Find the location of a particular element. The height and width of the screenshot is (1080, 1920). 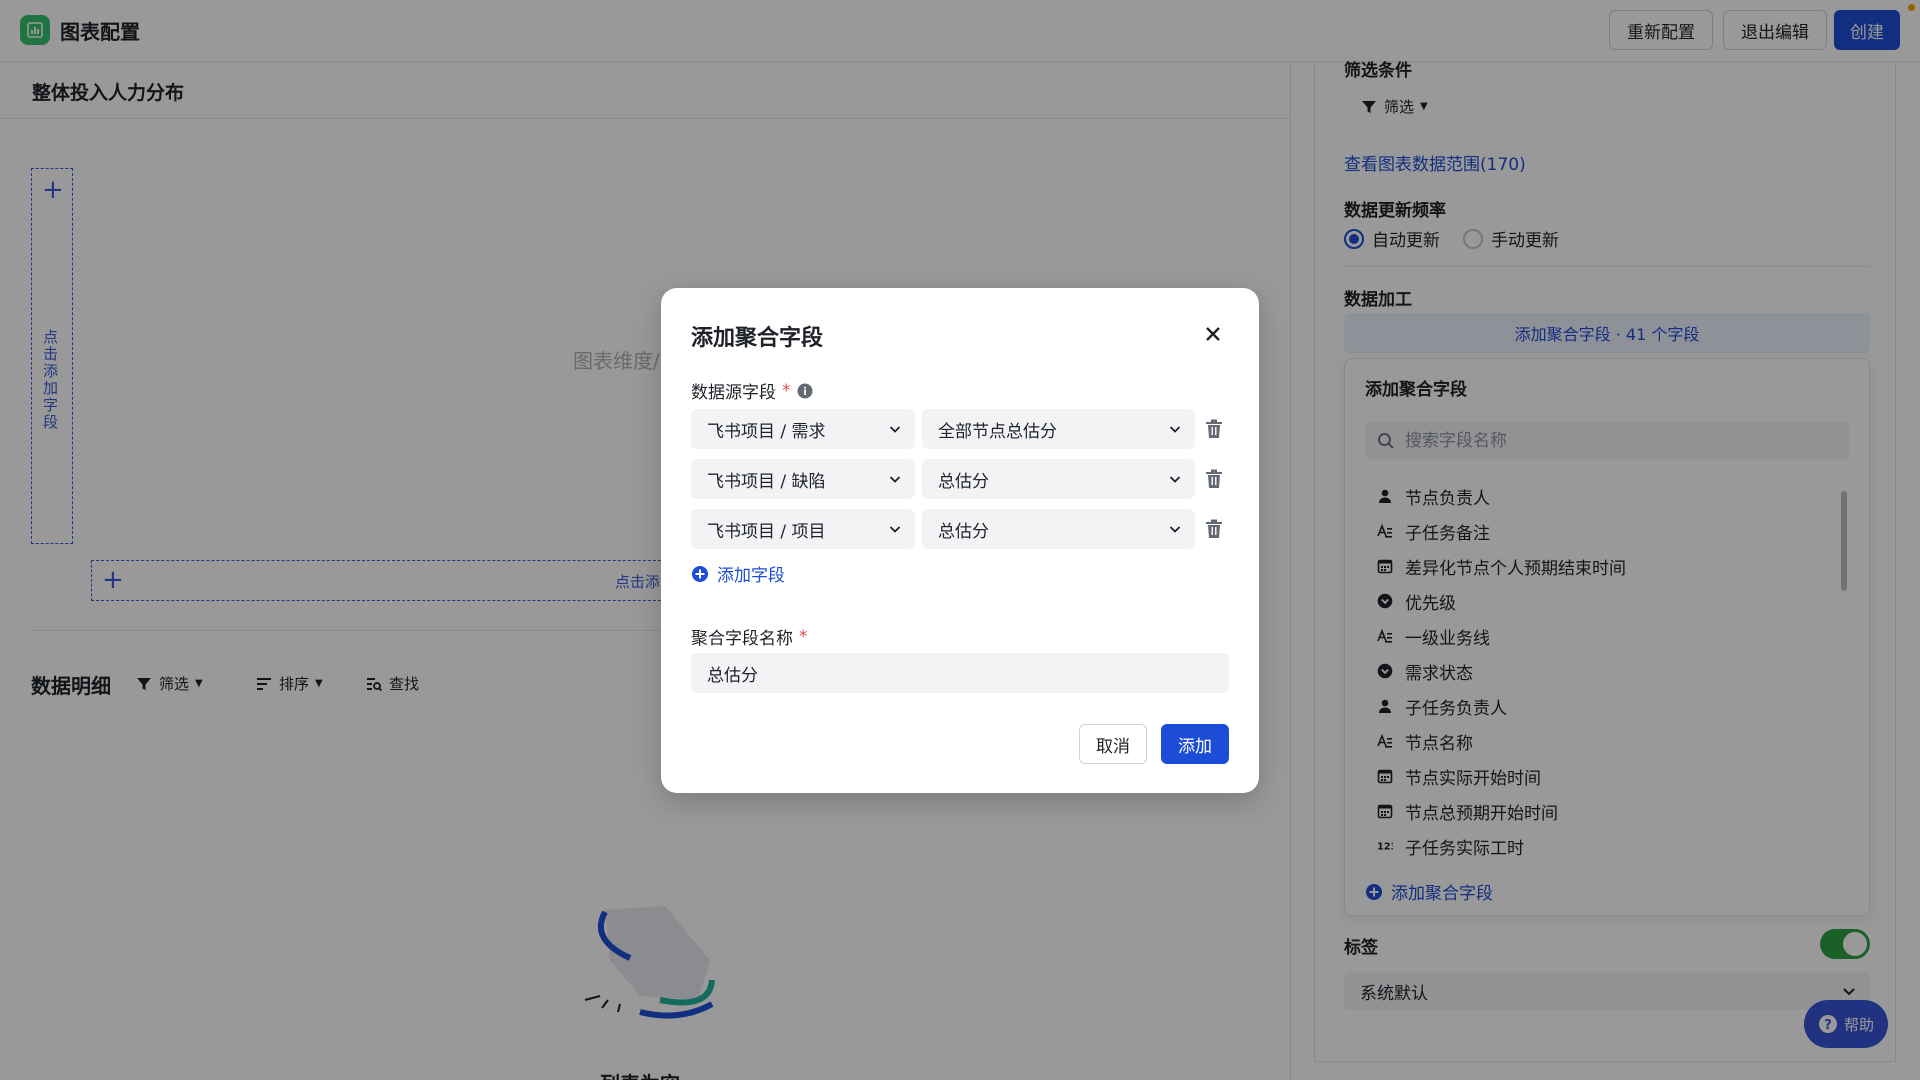

info-icon is located at coordinates (805, 391).